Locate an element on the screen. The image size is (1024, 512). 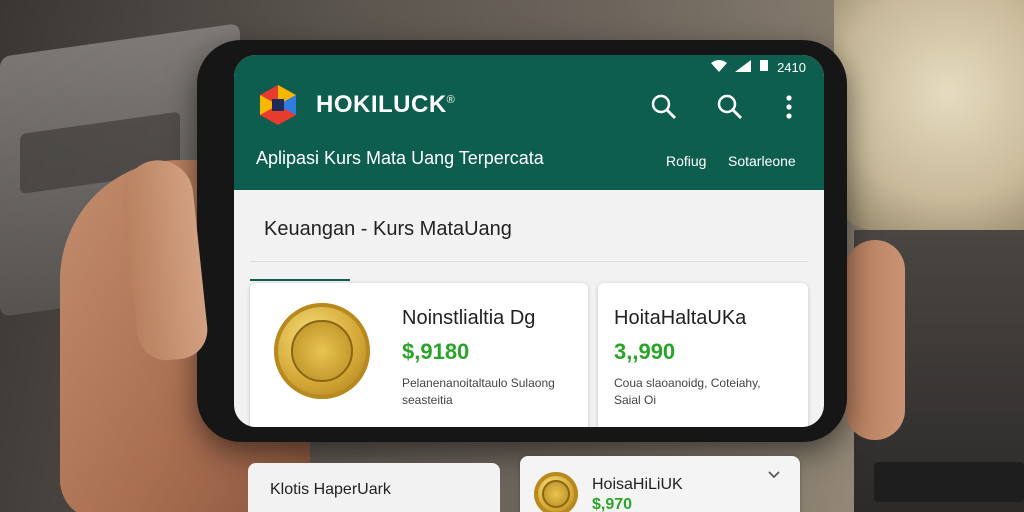
chevron-down-icon is located at coordinates (774, 475).